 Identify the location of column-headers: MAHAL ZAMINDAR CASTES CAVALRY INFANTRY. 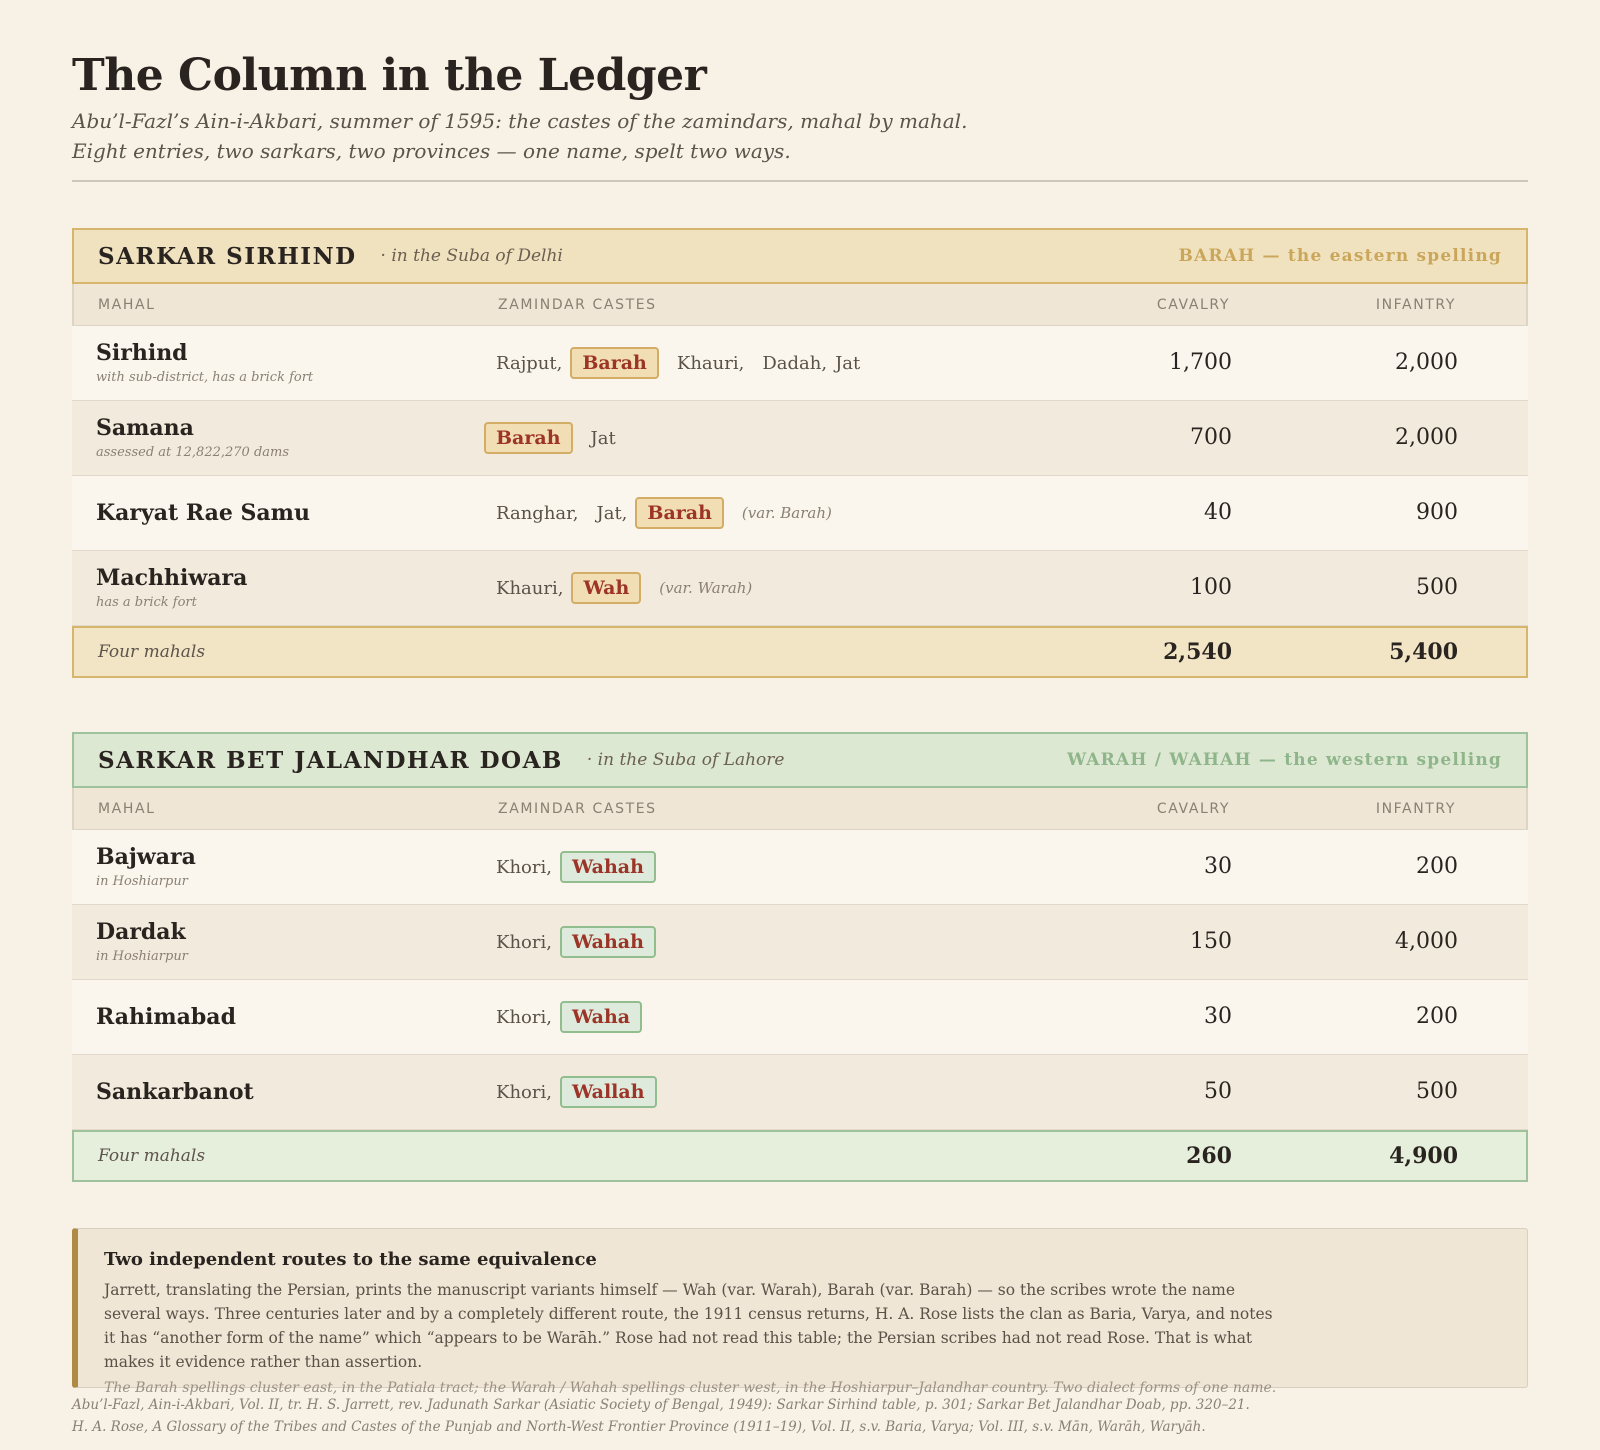
(800, 809).